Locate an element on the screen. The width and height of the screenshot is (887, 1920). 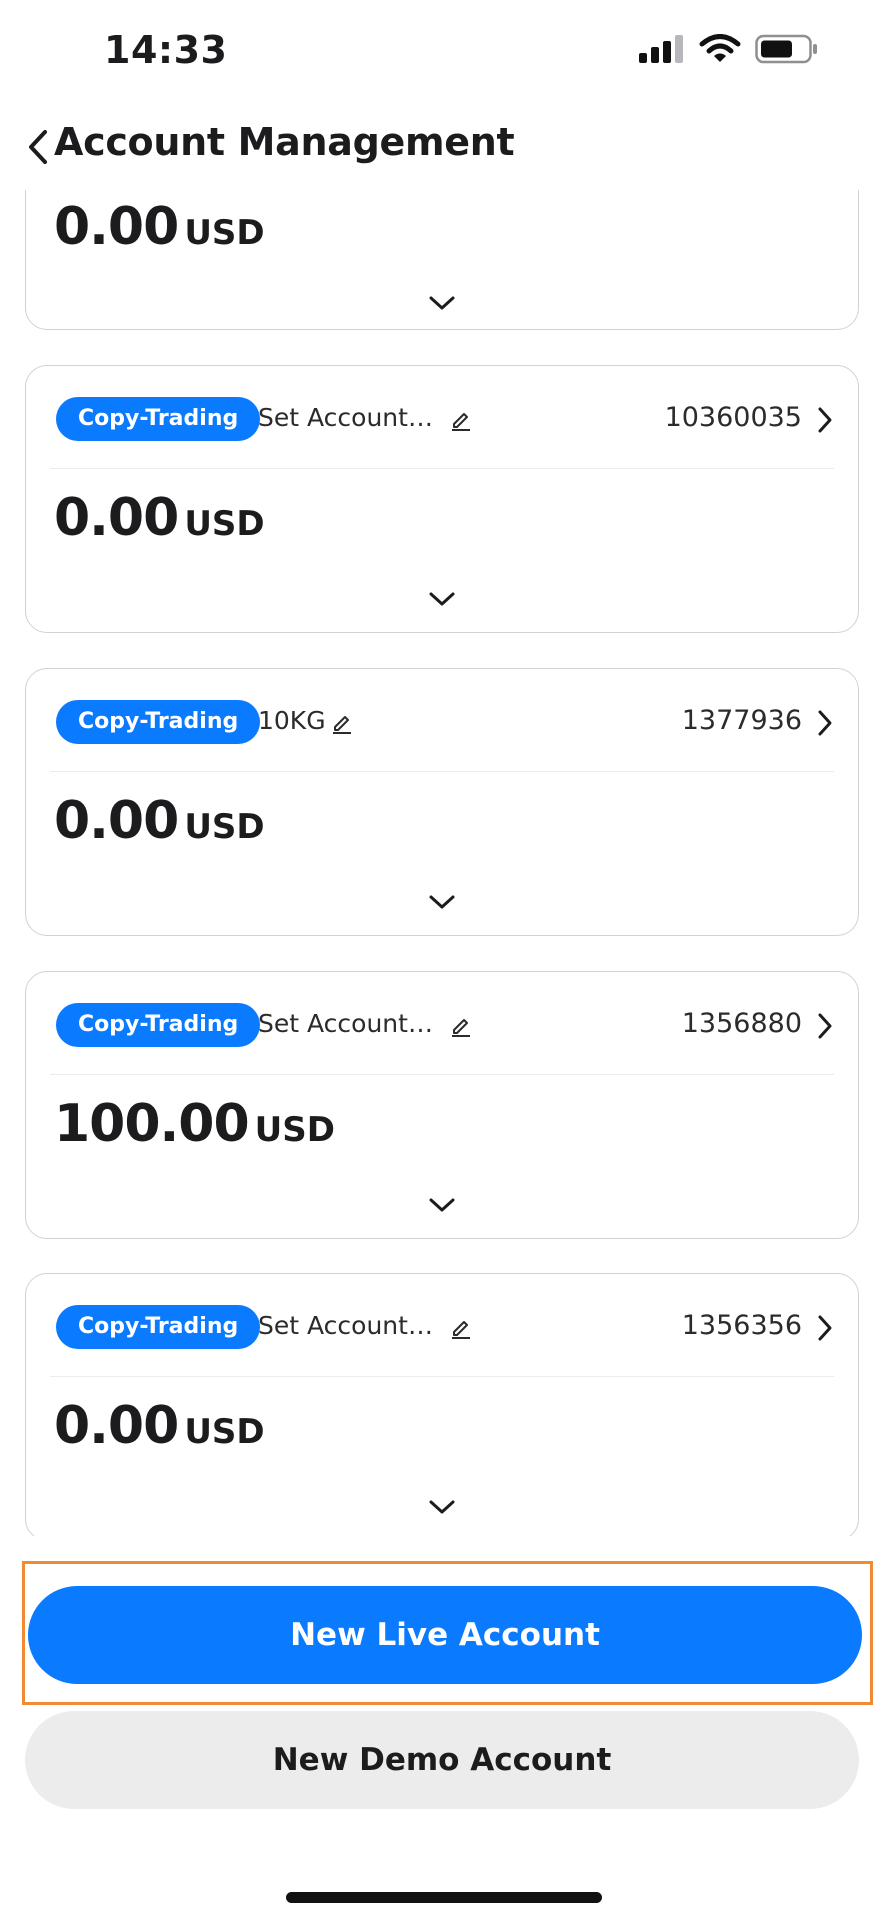
balance: 100.00 USD is located at coordinates (194, 1124).